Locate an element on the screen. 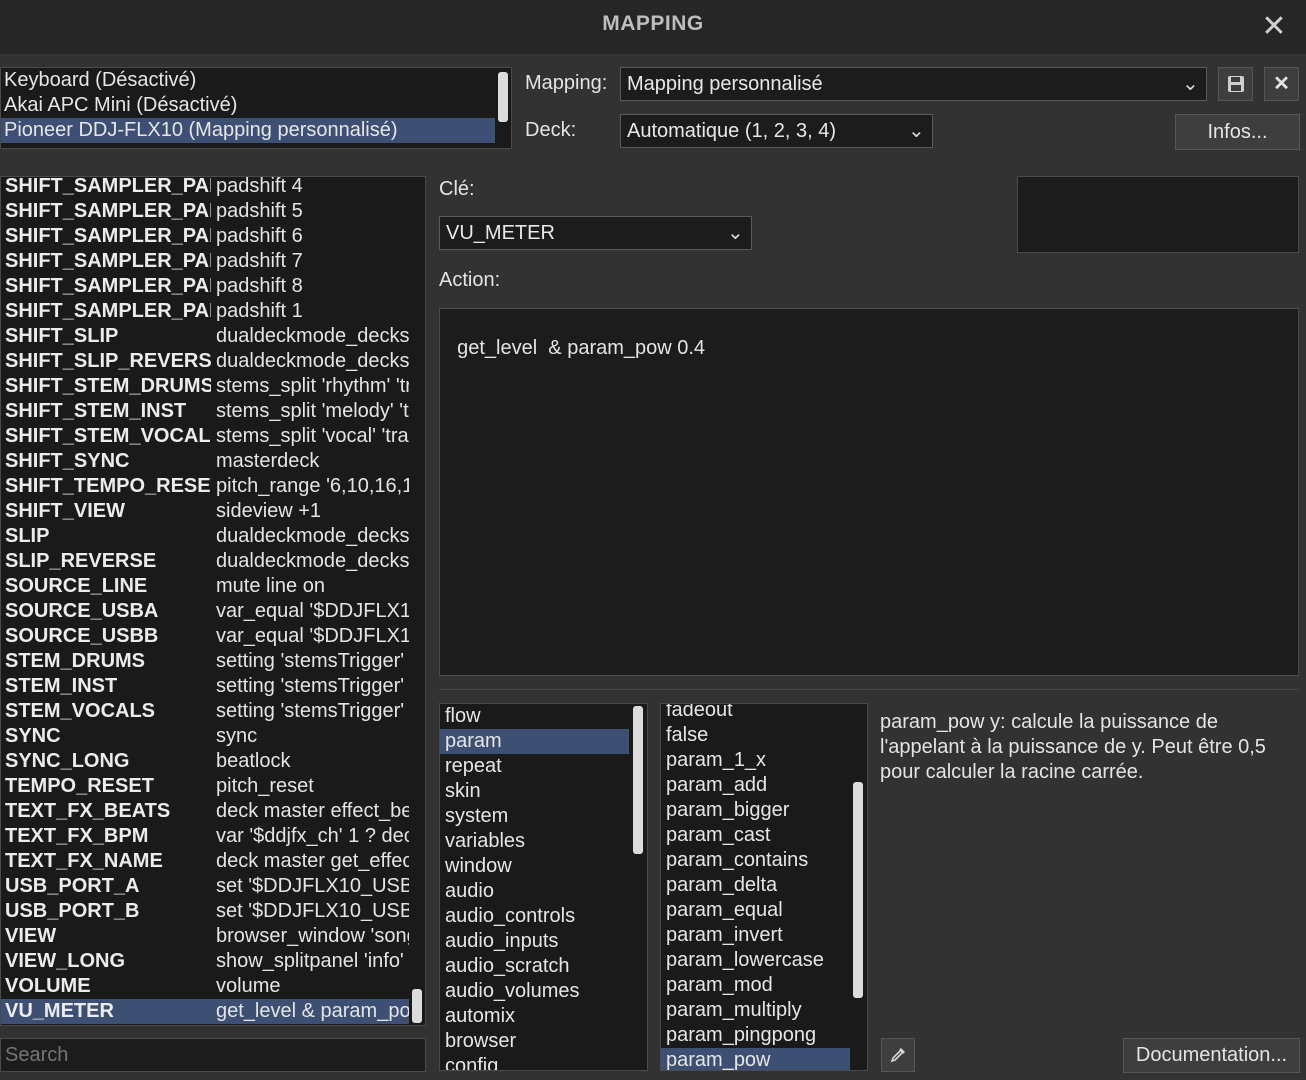 The width and height of the screenshot is (1306, 1080). mapping-label: Mapping: is located at coordinates (566, 83).